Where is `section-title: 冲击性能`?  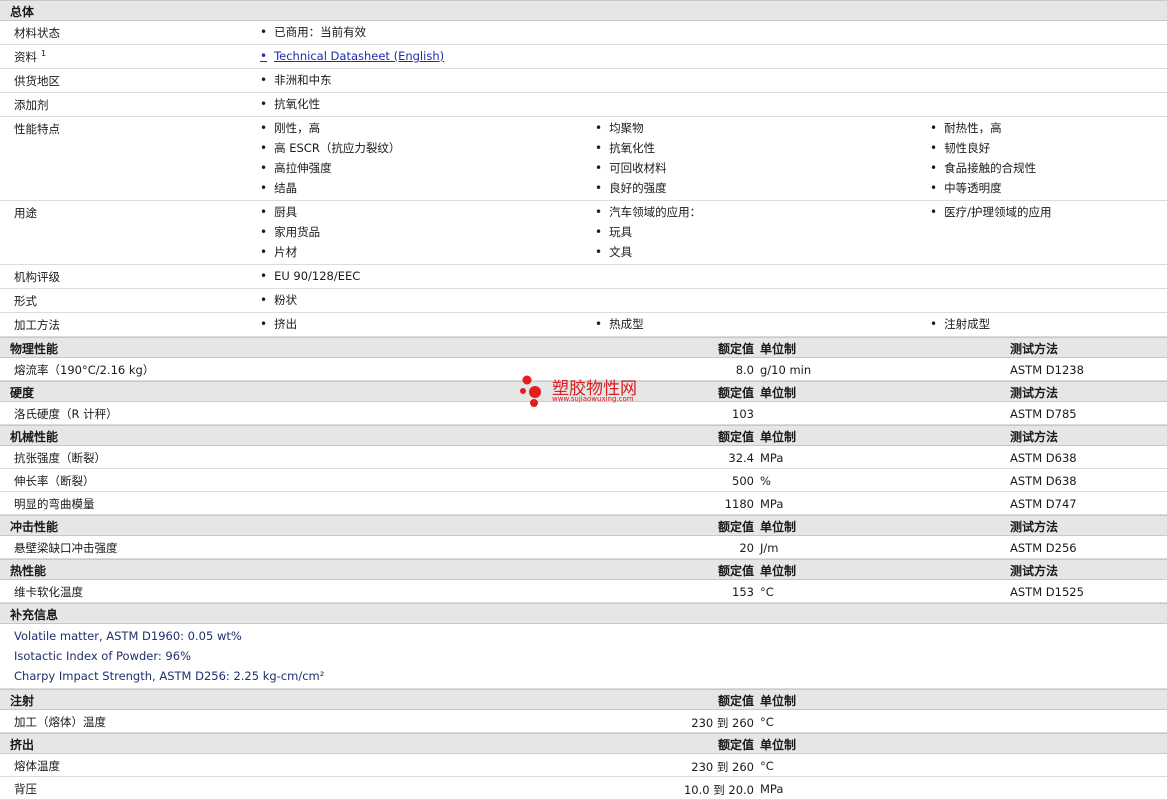 section-title: 冲击性能 is located at coordinates (34, 527).